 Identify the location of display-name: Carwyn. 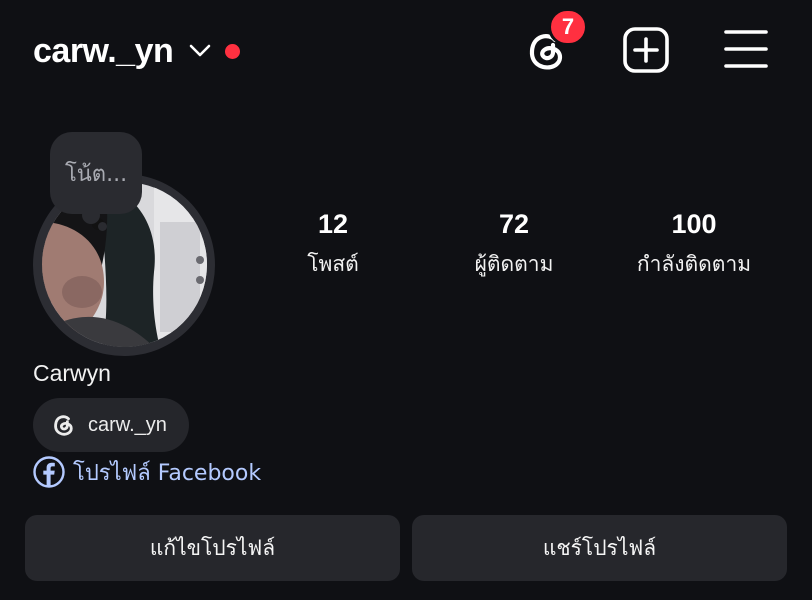
(72, 373).